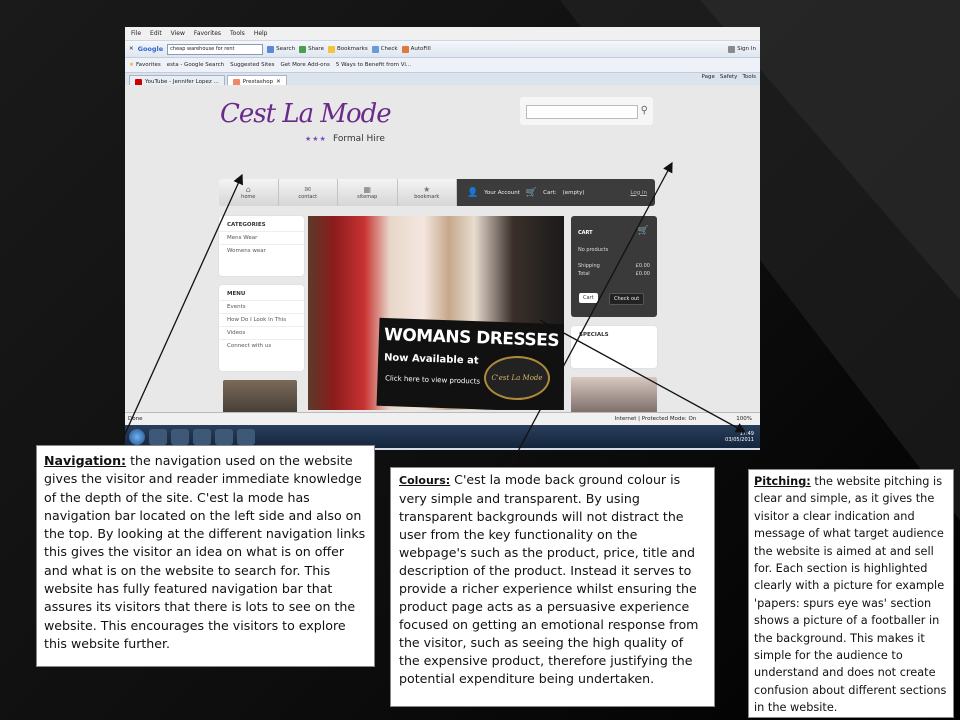 This screenshot has height=720, width=960. What do you see at coordinates (207, 33) in the screenshot?
I see `menu-favorites: Favorites` at bounding box center [207, 33].